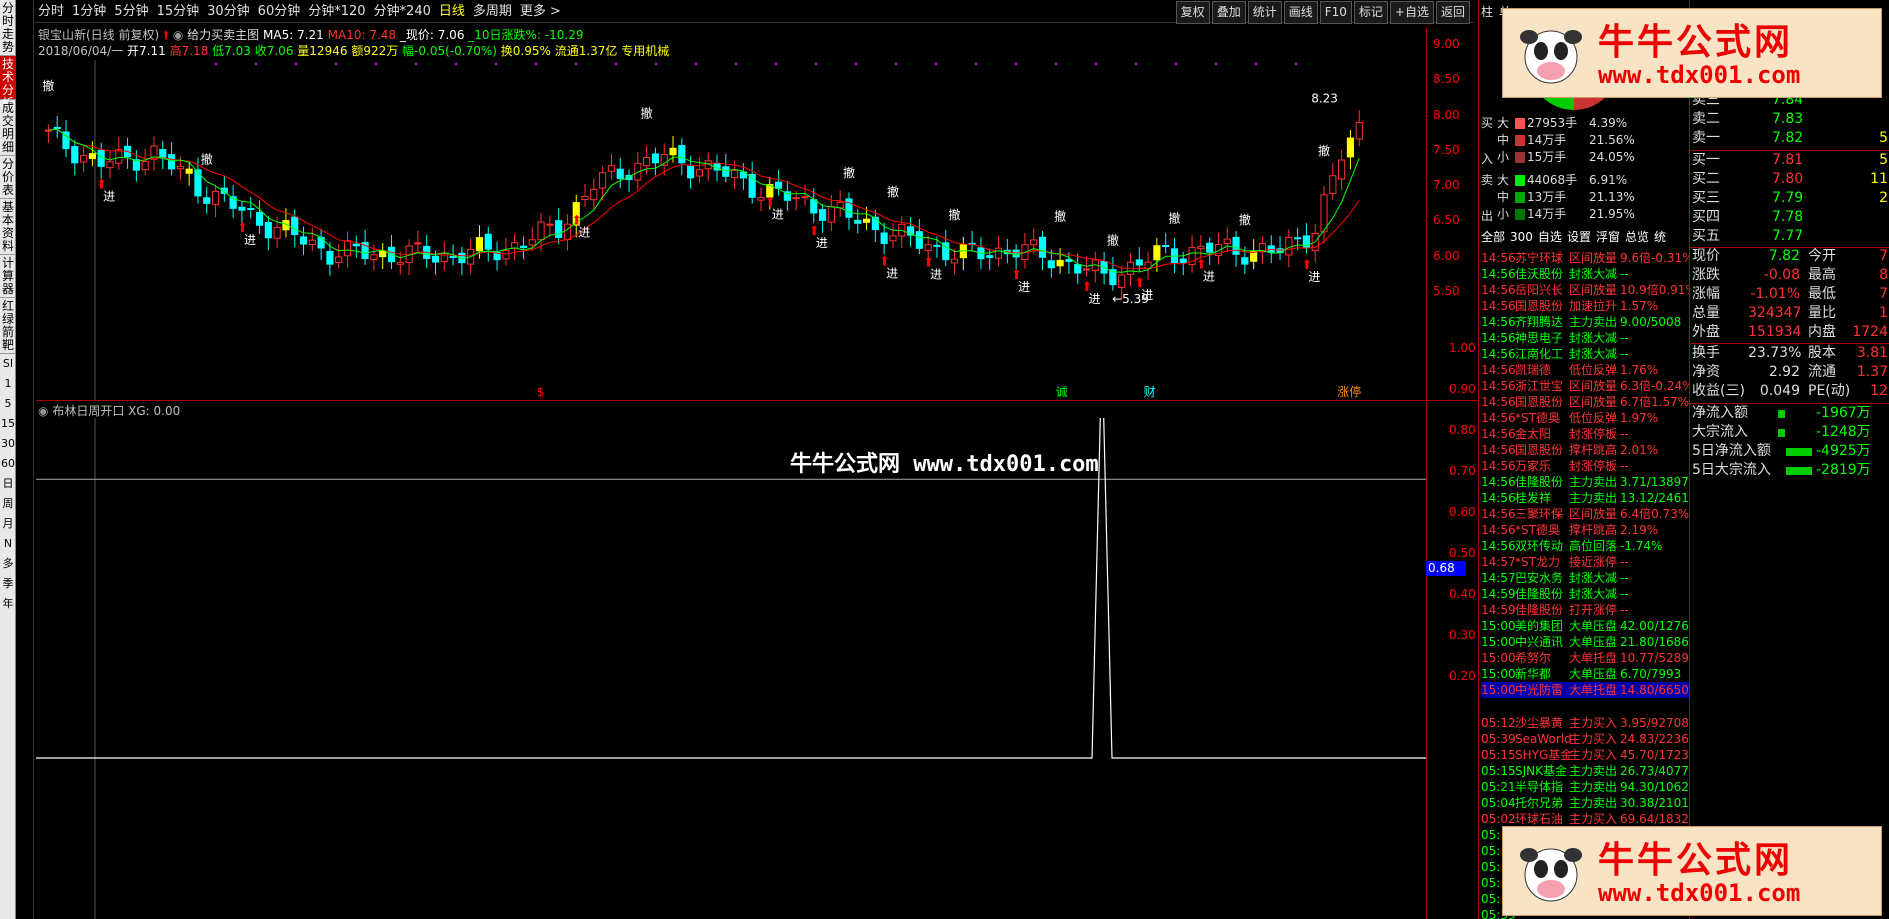  I want to click on period-shortcut: 多, so click(8, 564).